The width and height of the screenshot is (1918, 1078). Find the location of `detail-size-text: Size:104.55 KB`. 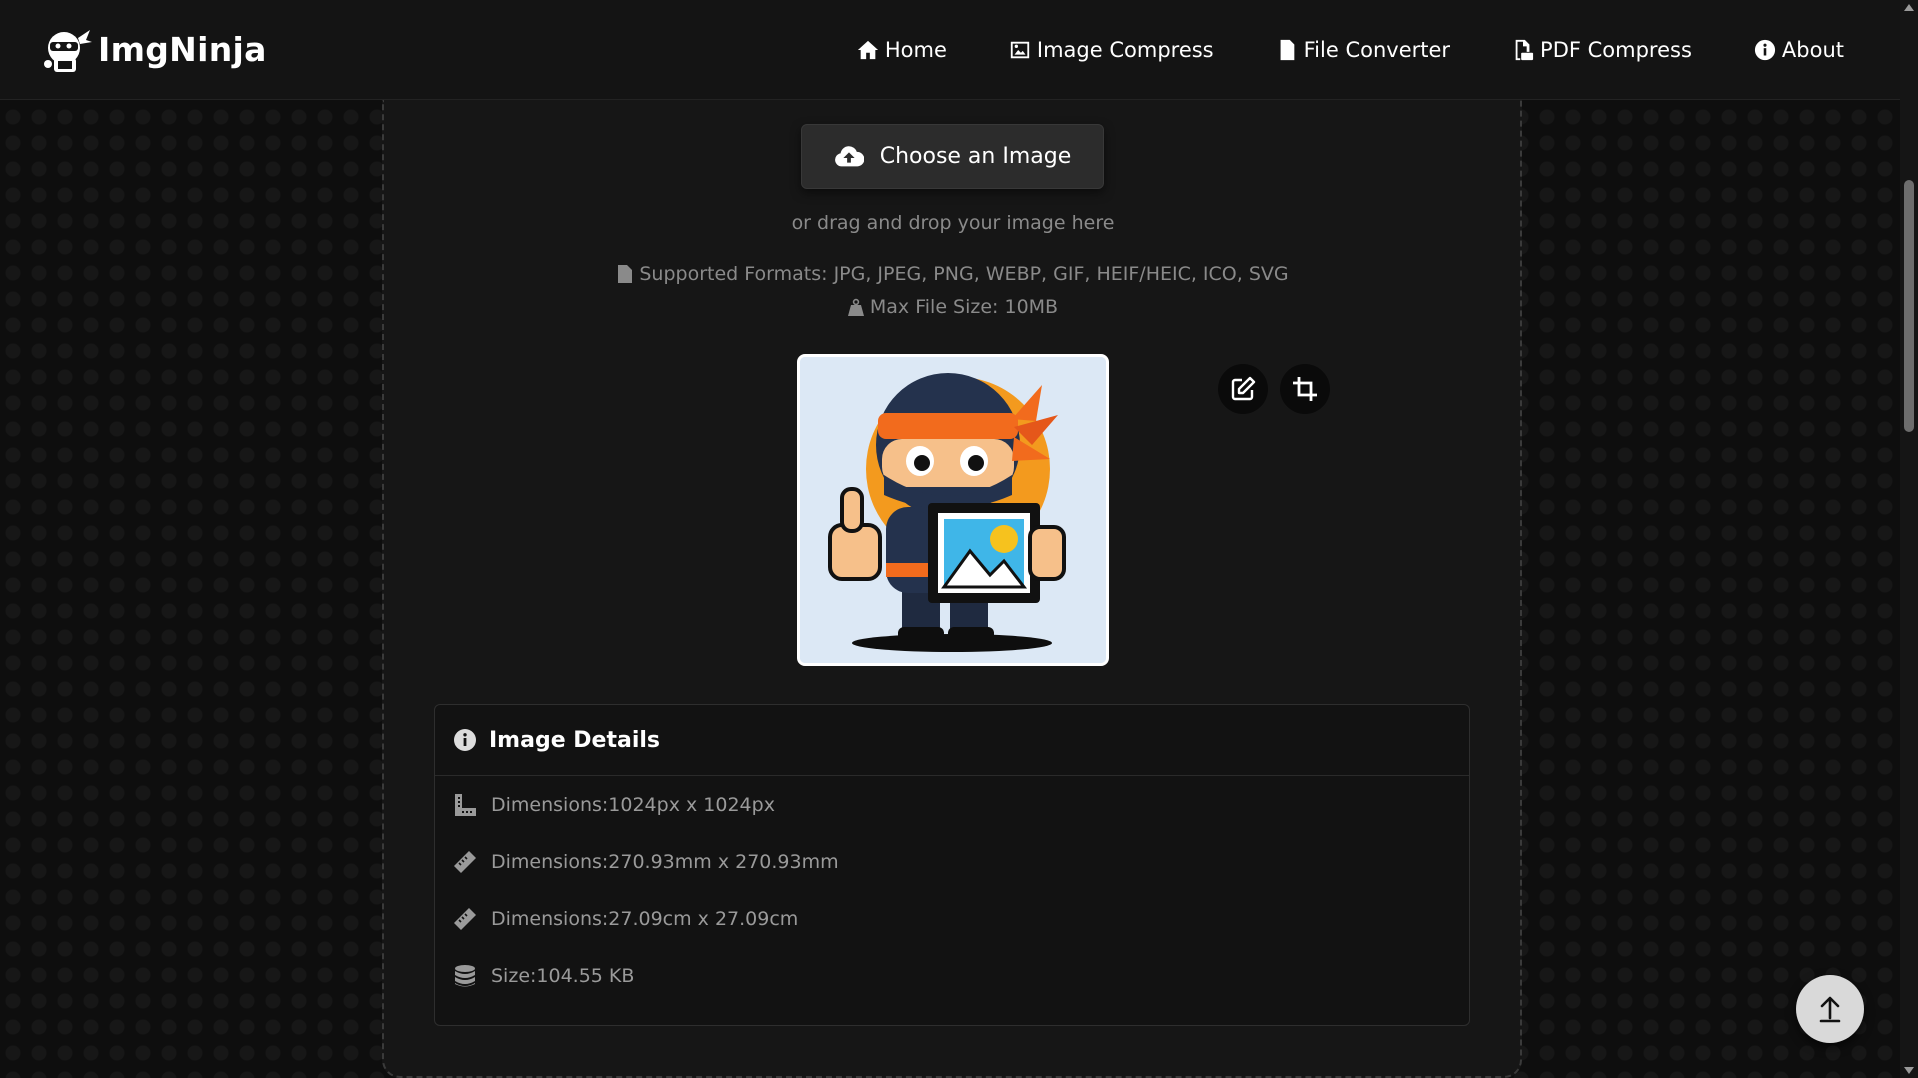

detail-size-text: Size:104.55 KB is located at coordinates (563, 975).